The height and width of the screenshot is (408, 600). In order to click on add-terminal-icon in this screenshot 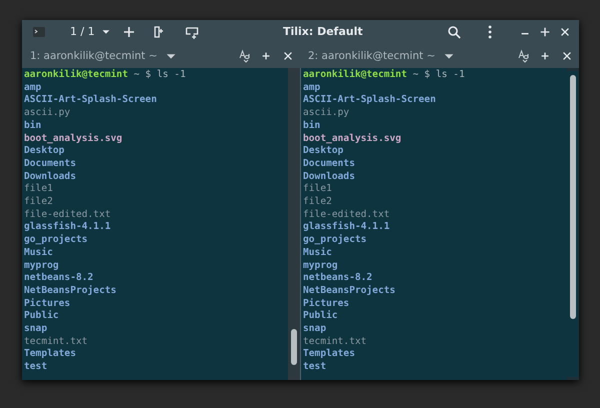, I will do `click(191, 31)`.